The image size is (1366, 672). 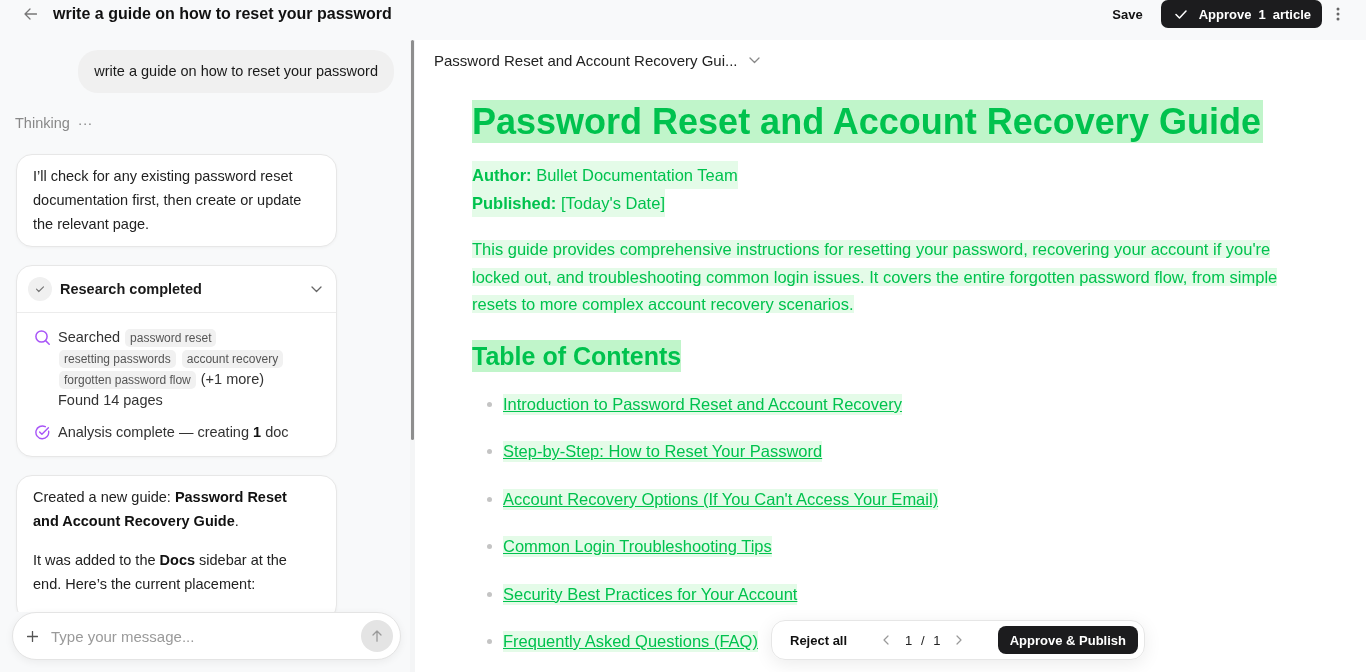 I want to click on back-arrow-icon, so click(x=30, y=14).